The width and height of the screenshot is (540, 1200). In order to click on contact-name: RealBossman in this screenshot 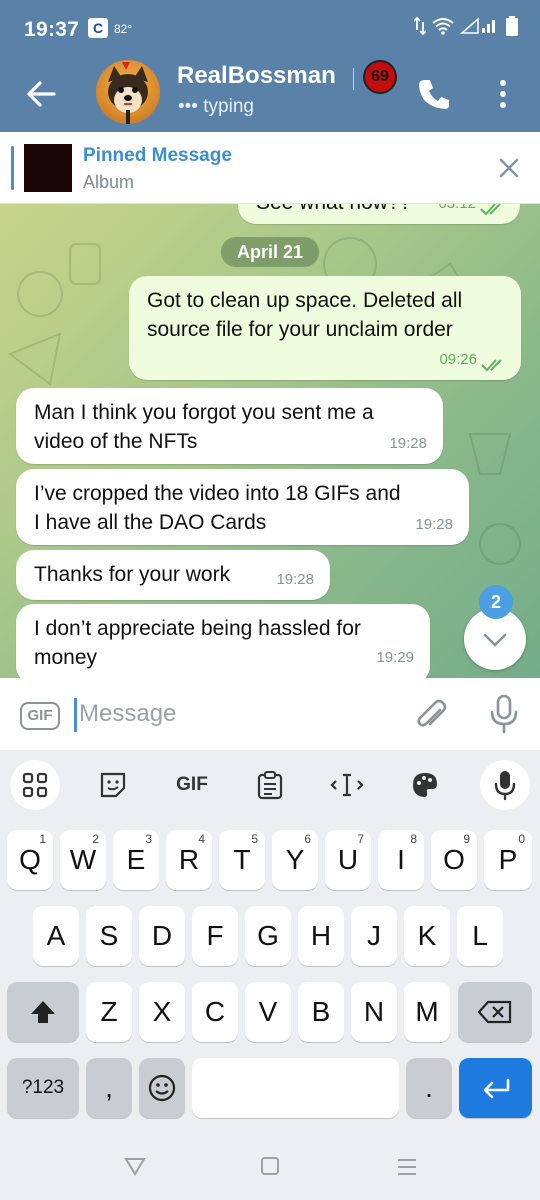, I will do `click(256, 76)`.